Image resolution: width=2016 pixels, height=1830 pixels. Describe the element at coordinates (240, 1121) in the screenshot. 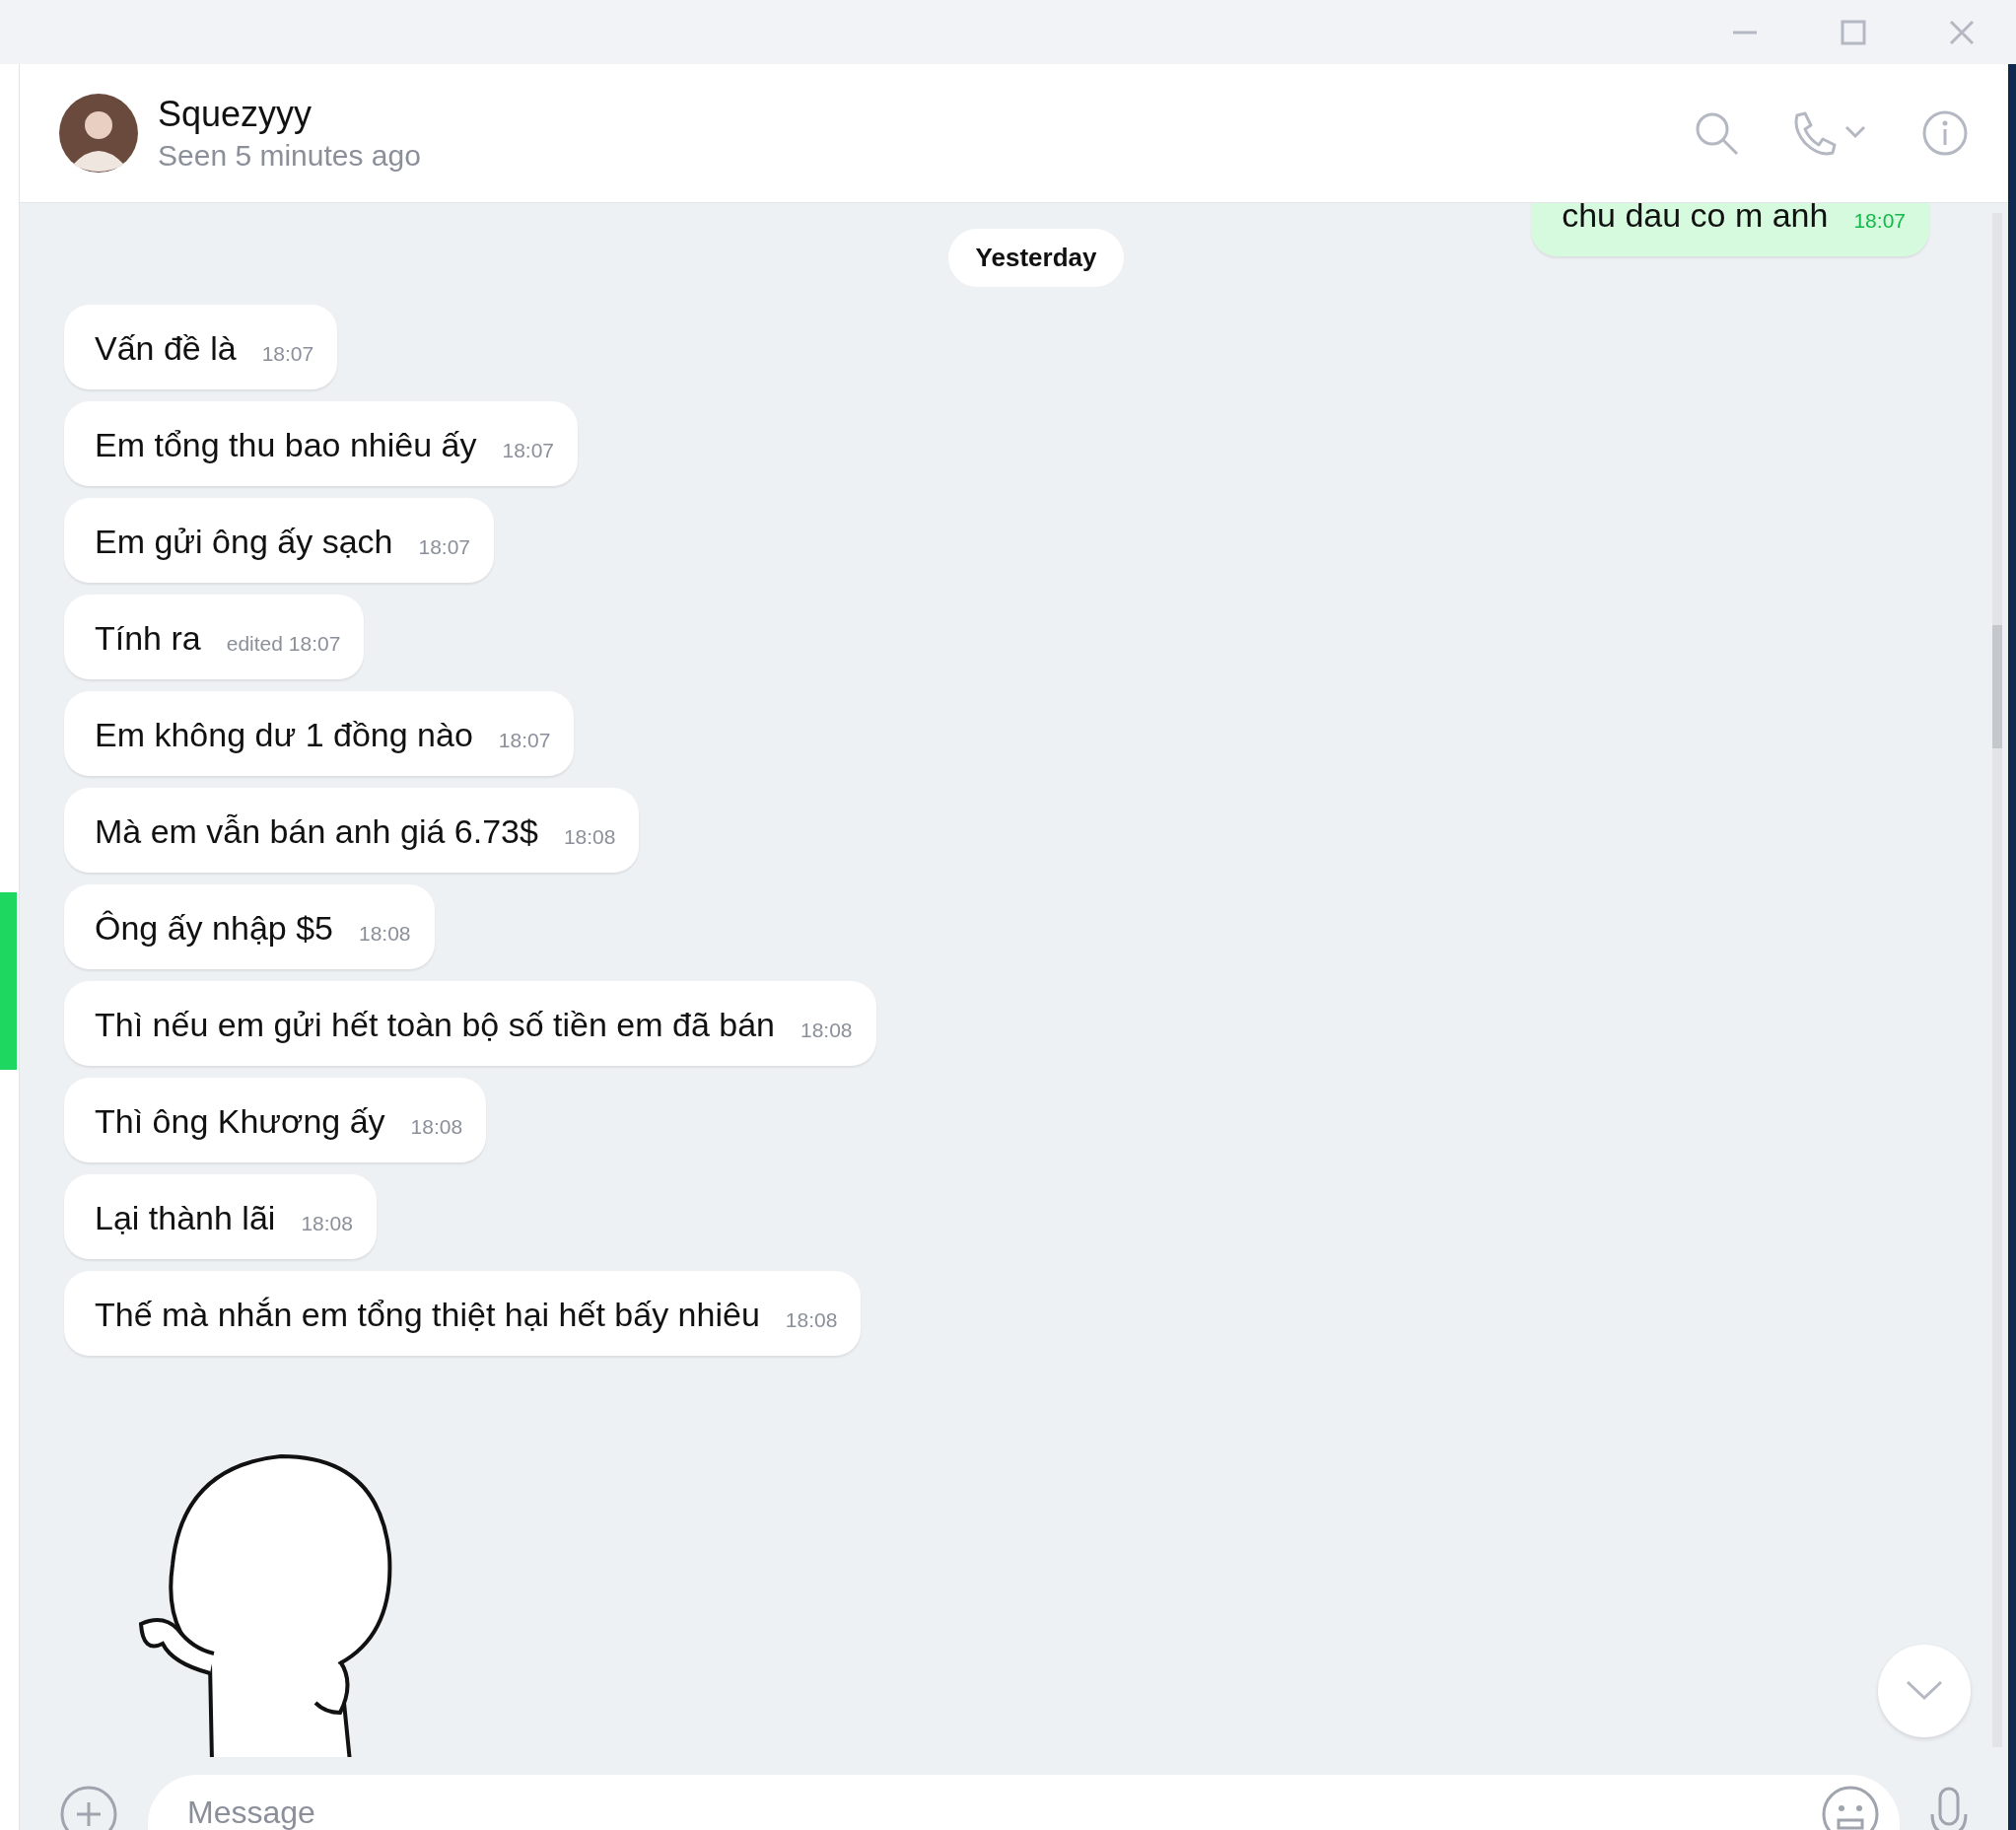

I see `message-text: Thì ông Khương ấy` at that location.